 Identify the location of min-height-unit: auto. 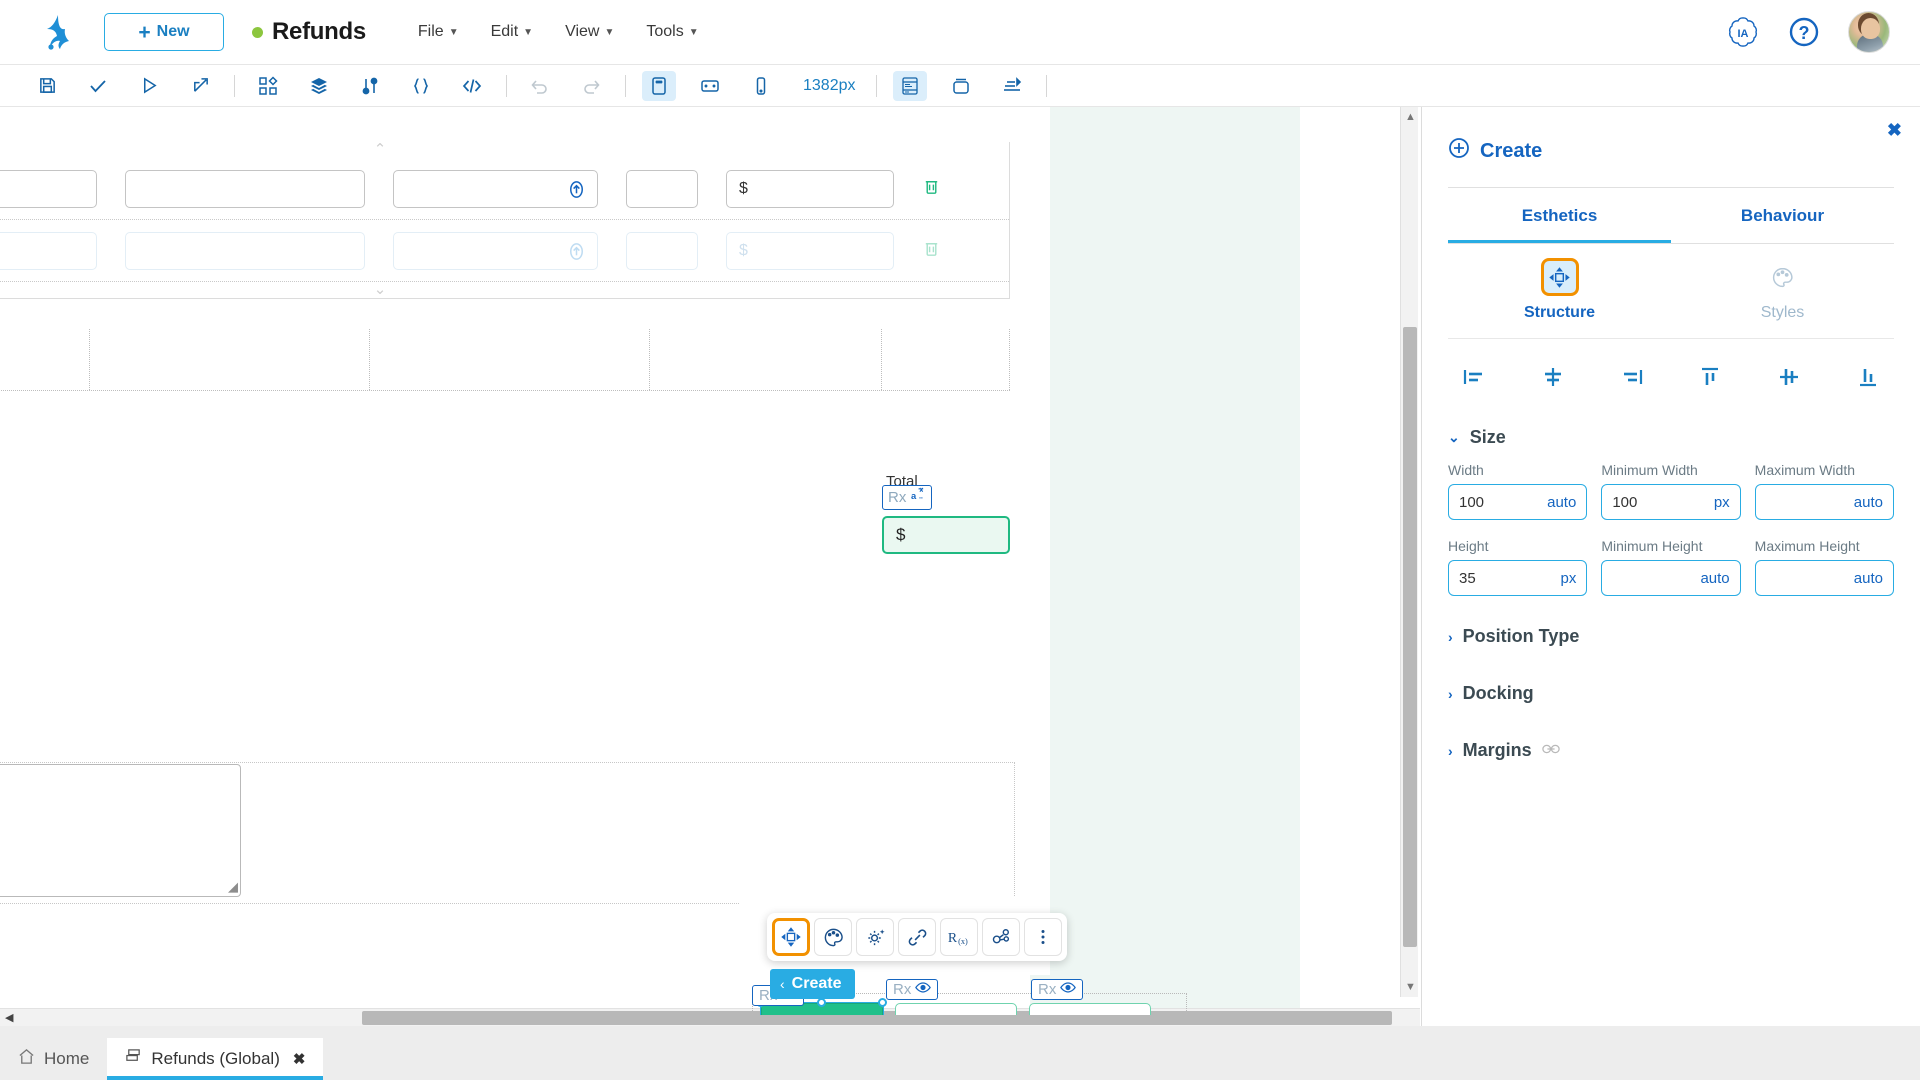
(1714, 578).